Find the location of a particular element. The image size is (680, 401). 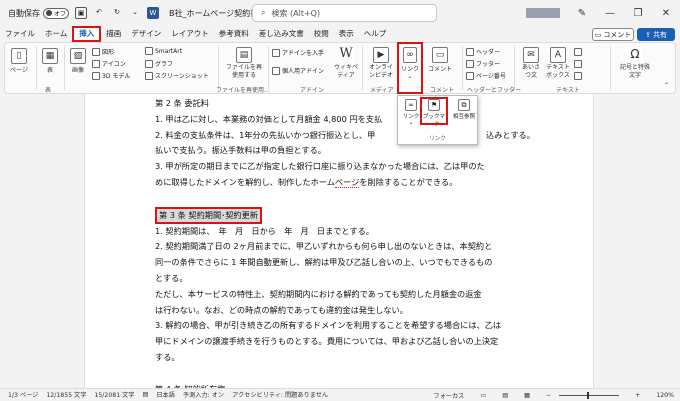

paragraph-text: 込みとする。 is located at coordinates (510, 134).